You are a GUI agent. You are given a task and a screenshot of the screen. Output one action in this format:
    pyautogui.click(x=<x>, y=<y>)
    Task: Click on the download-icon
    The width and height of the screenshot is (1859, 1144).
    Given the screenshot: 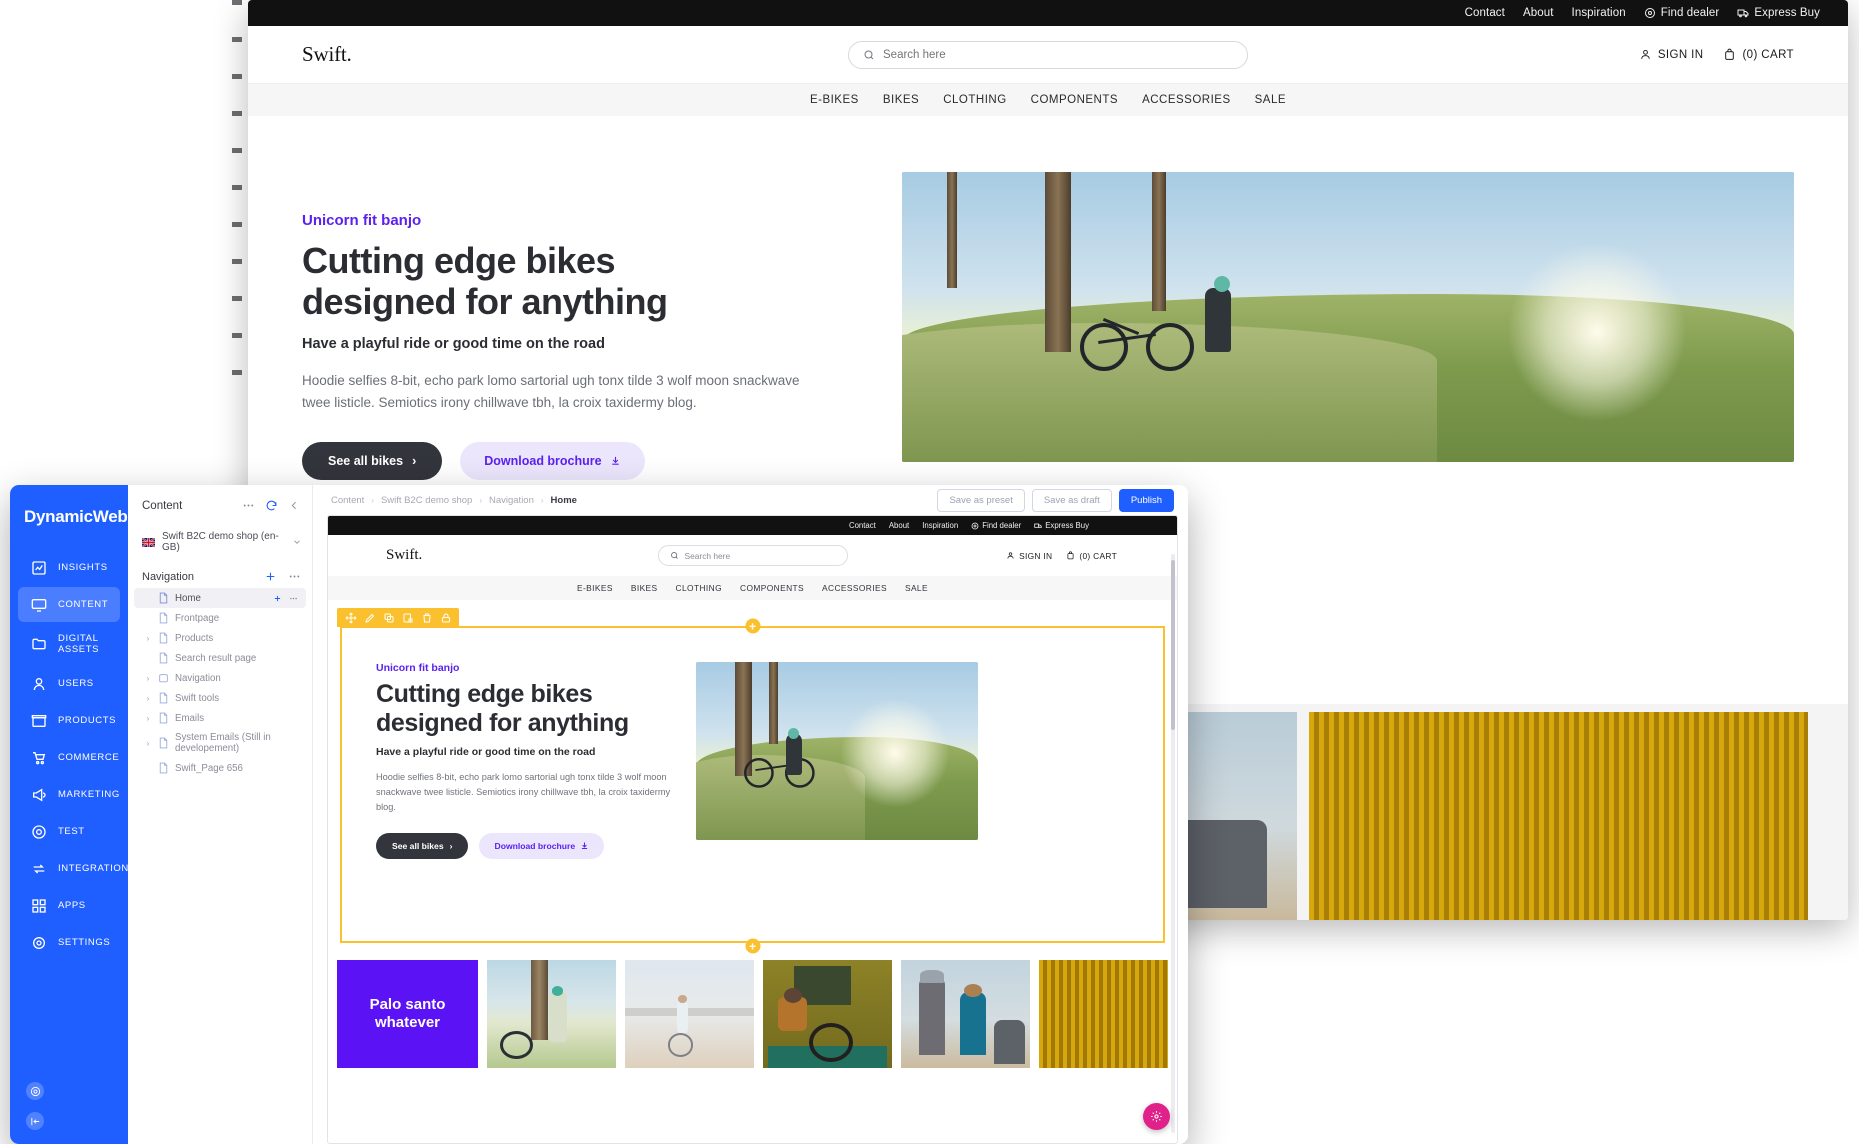 What is the action you would take?
    pyautogui.click(x=615, y=460)
    